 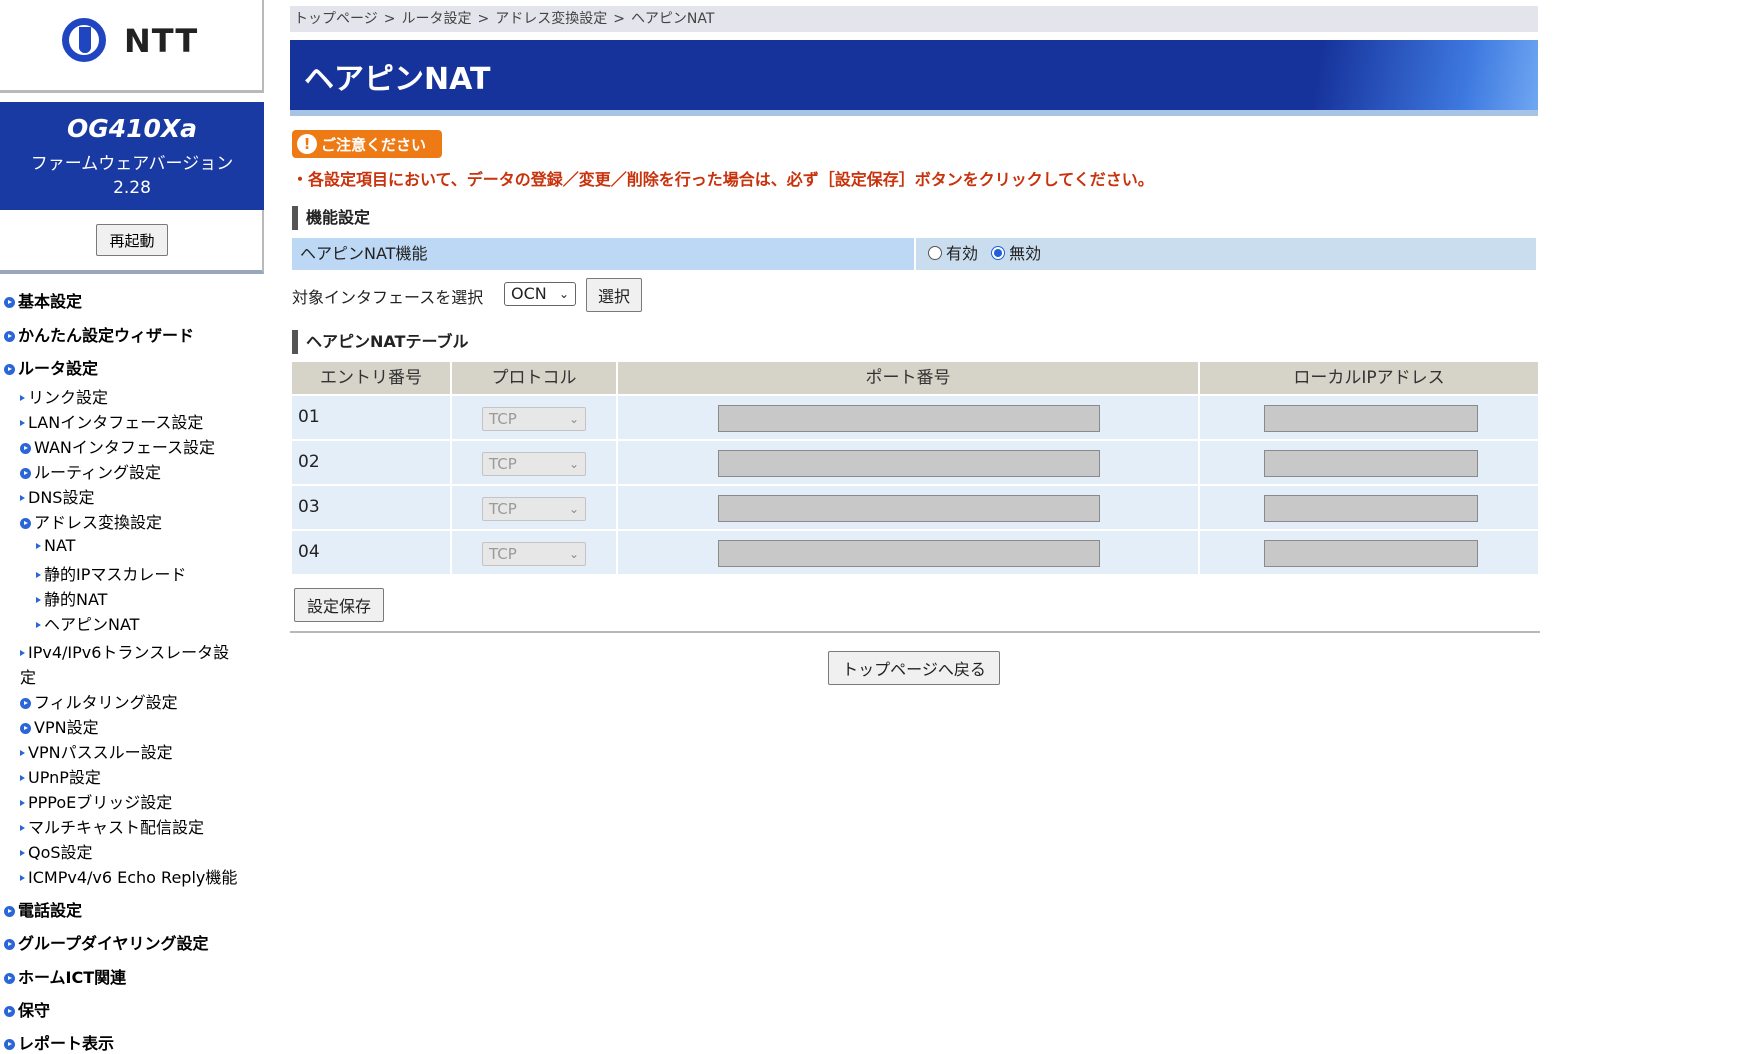 I want to click on nav-dns: DNS設定, so click(x=57, y=496).